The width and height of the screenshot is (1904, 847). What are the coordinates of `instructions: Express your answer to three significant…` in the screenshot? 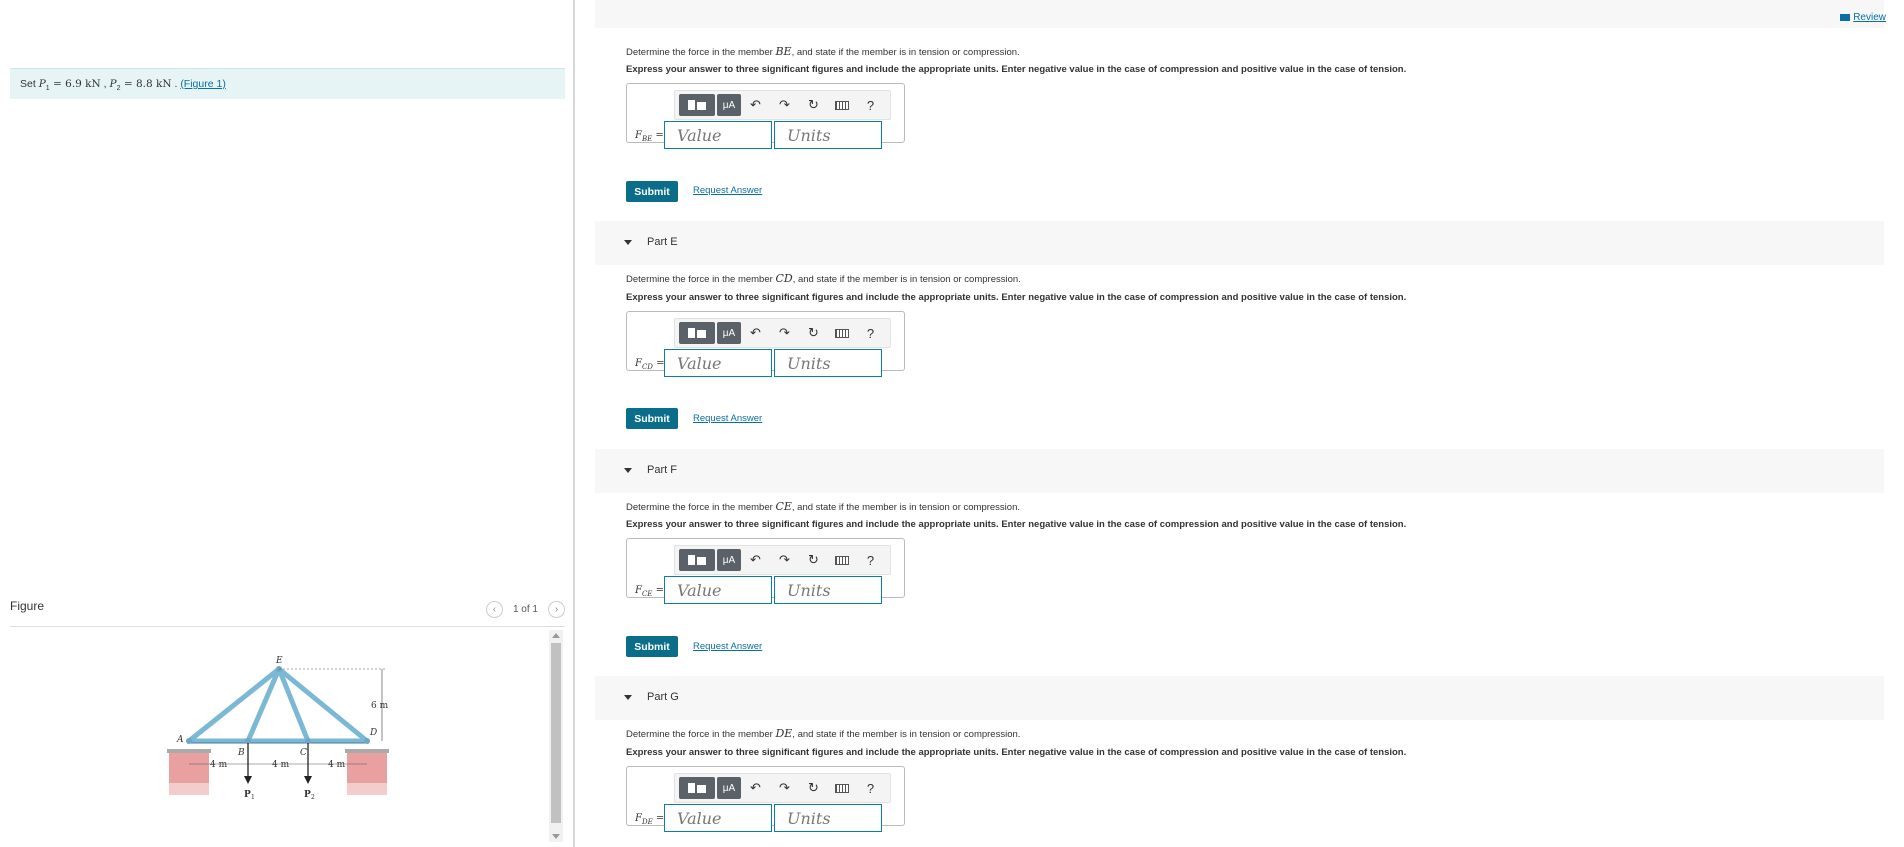 It's located at (1016, 752).